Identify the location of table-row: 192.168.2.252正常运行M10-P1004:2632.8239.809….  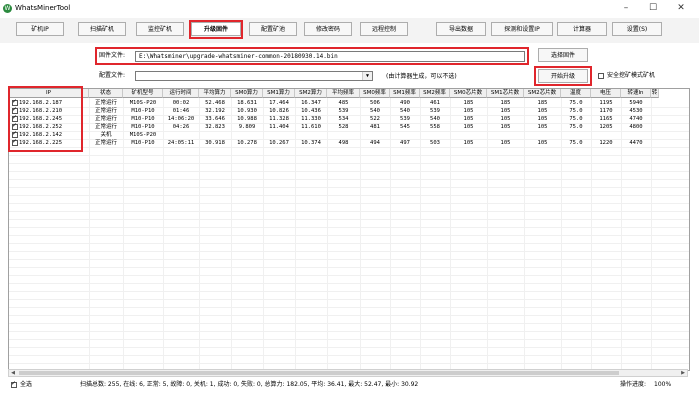
(349, 126).